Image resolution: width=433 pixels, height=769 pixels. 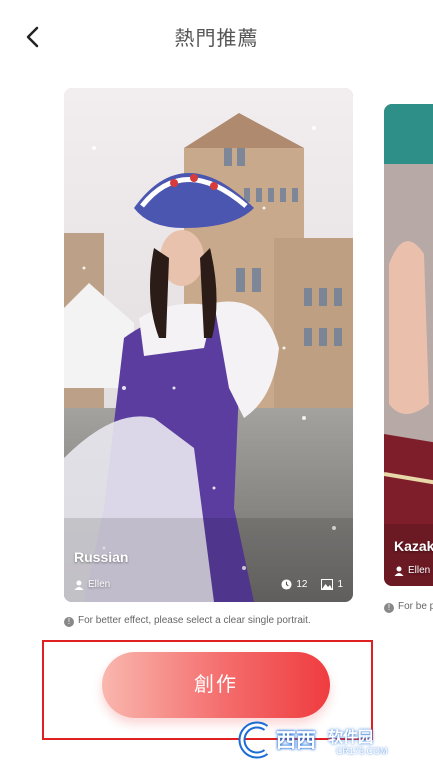 What do you see at coordinates (340, 584) in the screenshot?
I see `stat-images-value: 1` at bounding box center [340, 584].